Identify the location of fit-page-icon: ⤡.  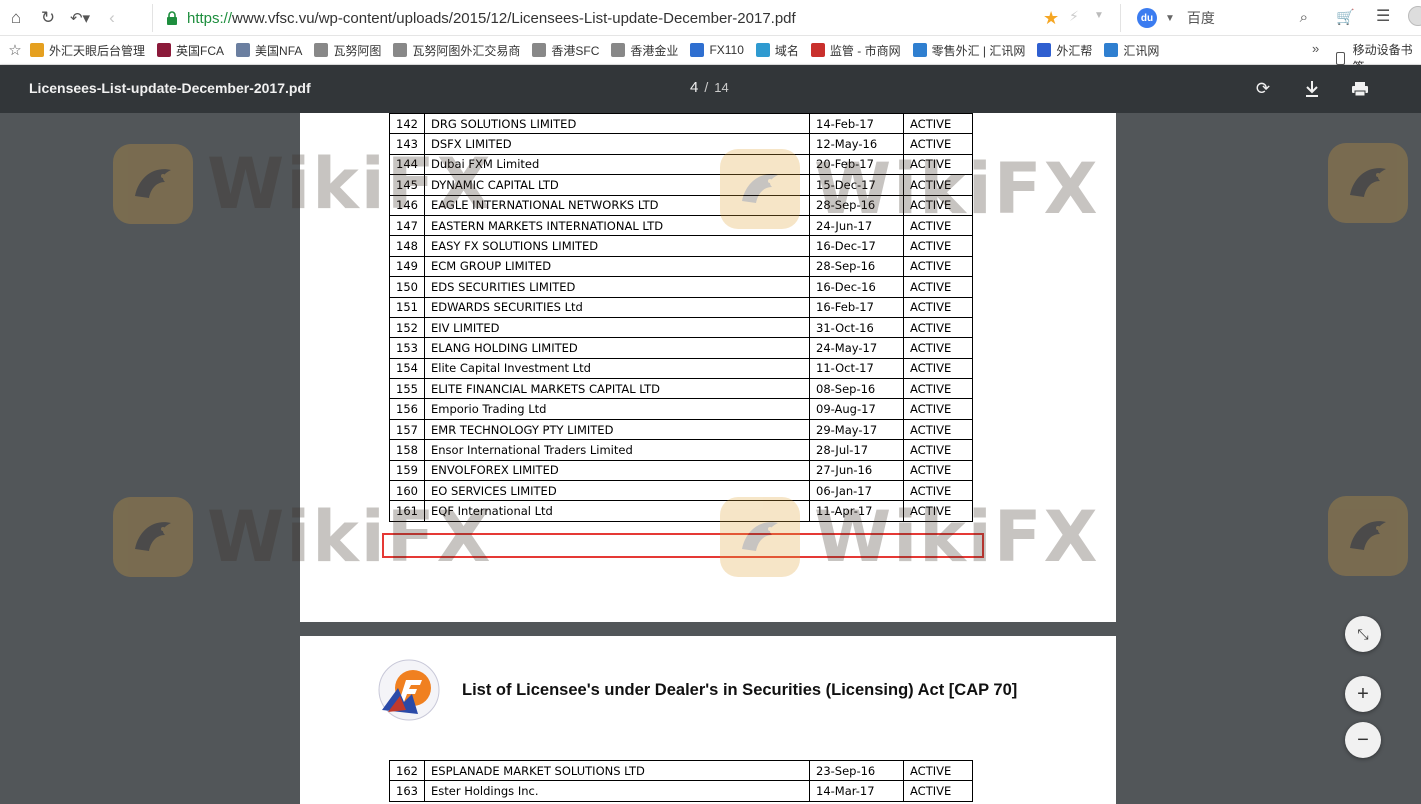
(1363, 633).